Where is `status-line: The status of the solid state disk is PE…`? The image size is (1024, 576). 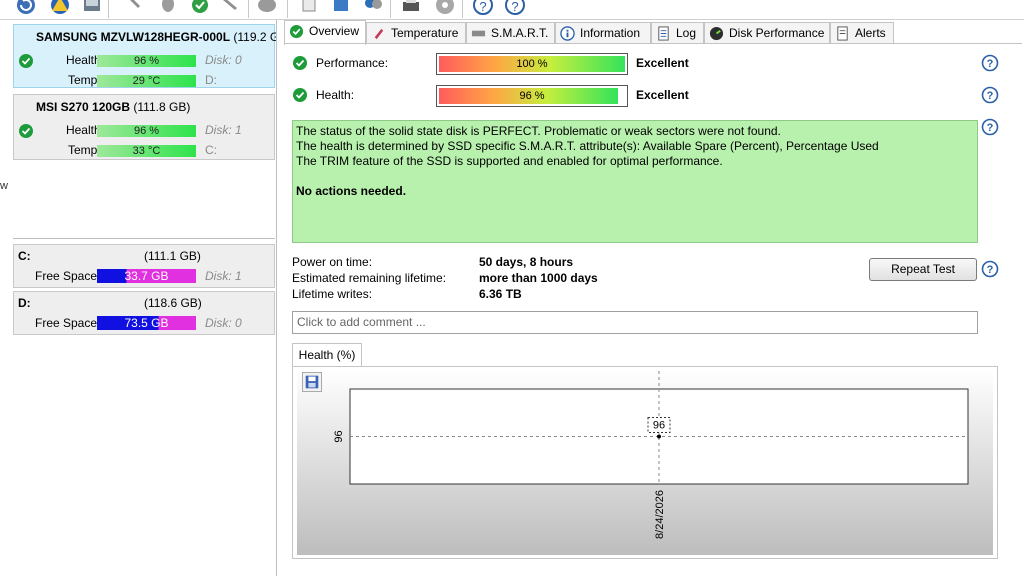 status-line: The status of the solid state disk is PE… is located at coordinates (538, 131).